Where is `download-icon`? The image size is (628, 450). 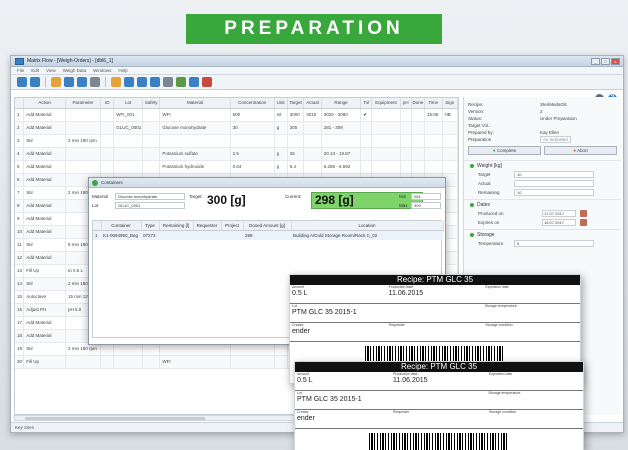 download-icon is located at coordinates (35, 82).